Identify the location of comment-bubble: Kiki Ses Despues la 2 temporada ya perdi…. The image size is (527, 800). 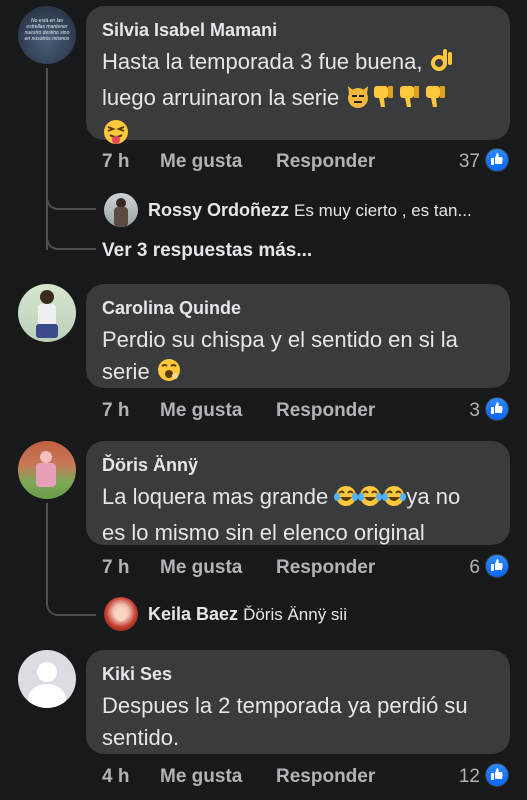
(298, 702).